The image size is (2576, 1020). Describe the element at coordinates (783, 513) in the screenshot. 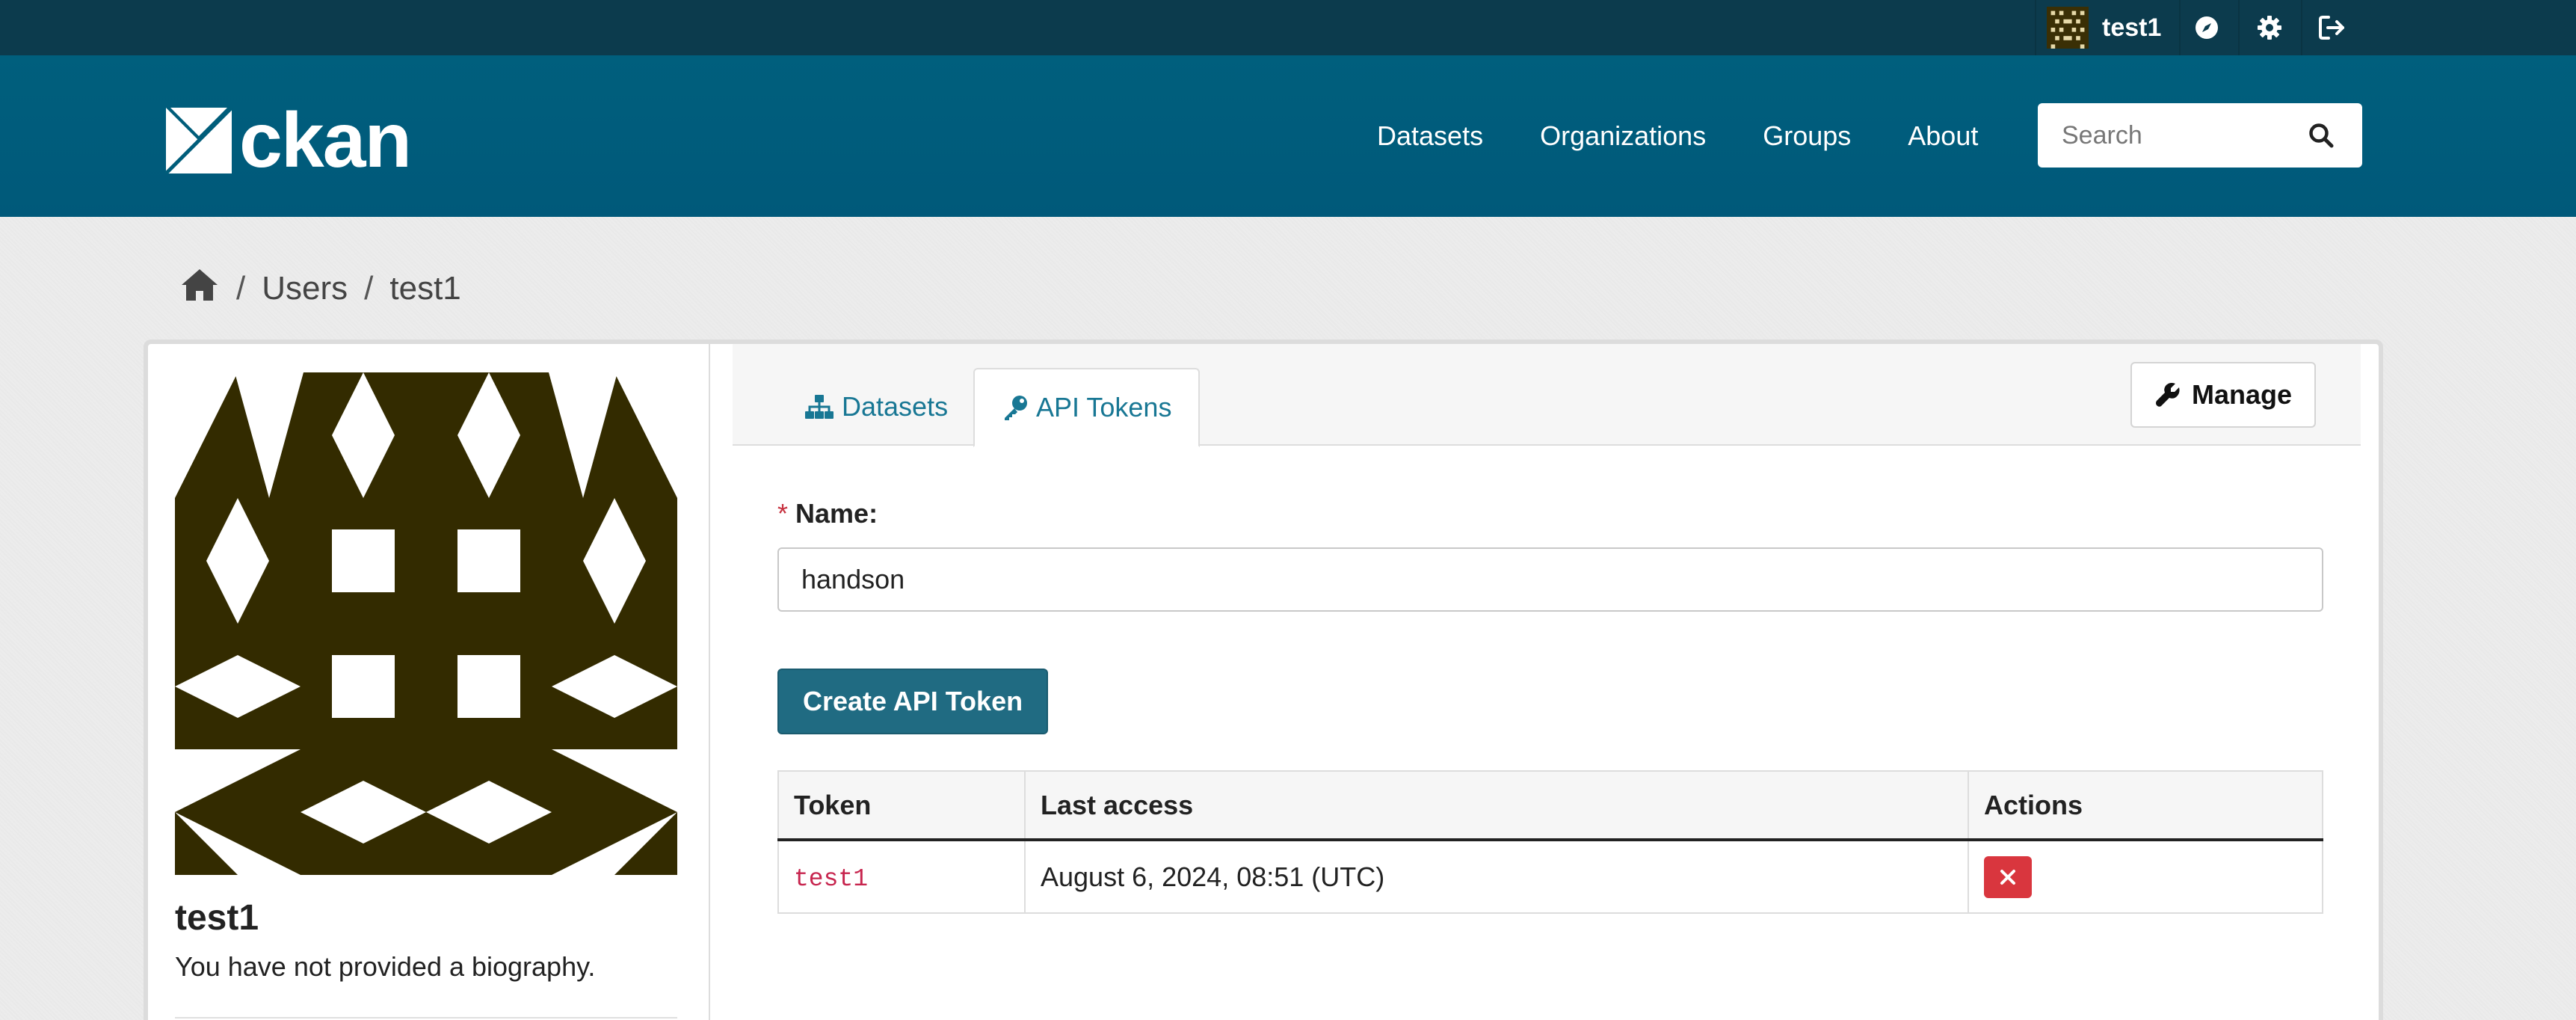

I see `required-marker: *` at that location.